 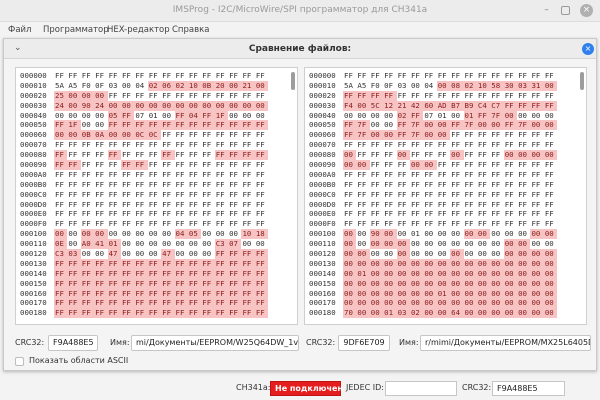 What do you see at coordinates (362, 86) in the screenshot?
I see `hex-byte: A5` at bounding box center [362, 86].